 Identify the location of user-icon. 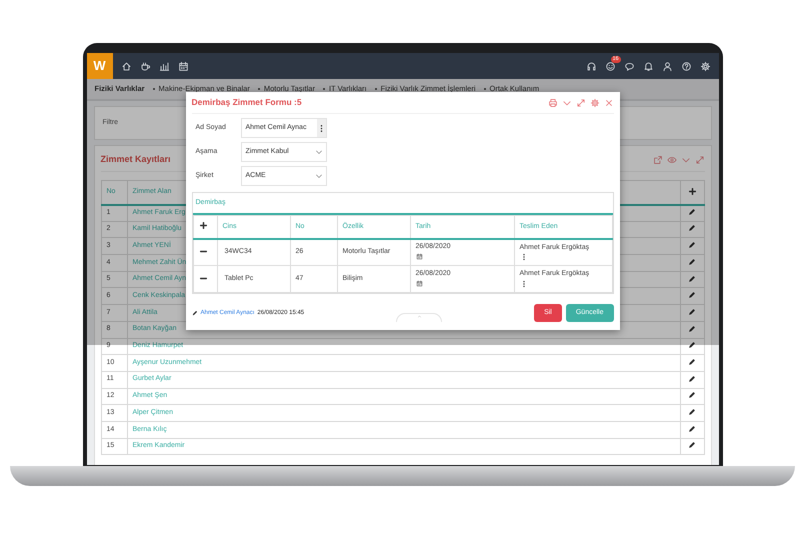
(667, 66).